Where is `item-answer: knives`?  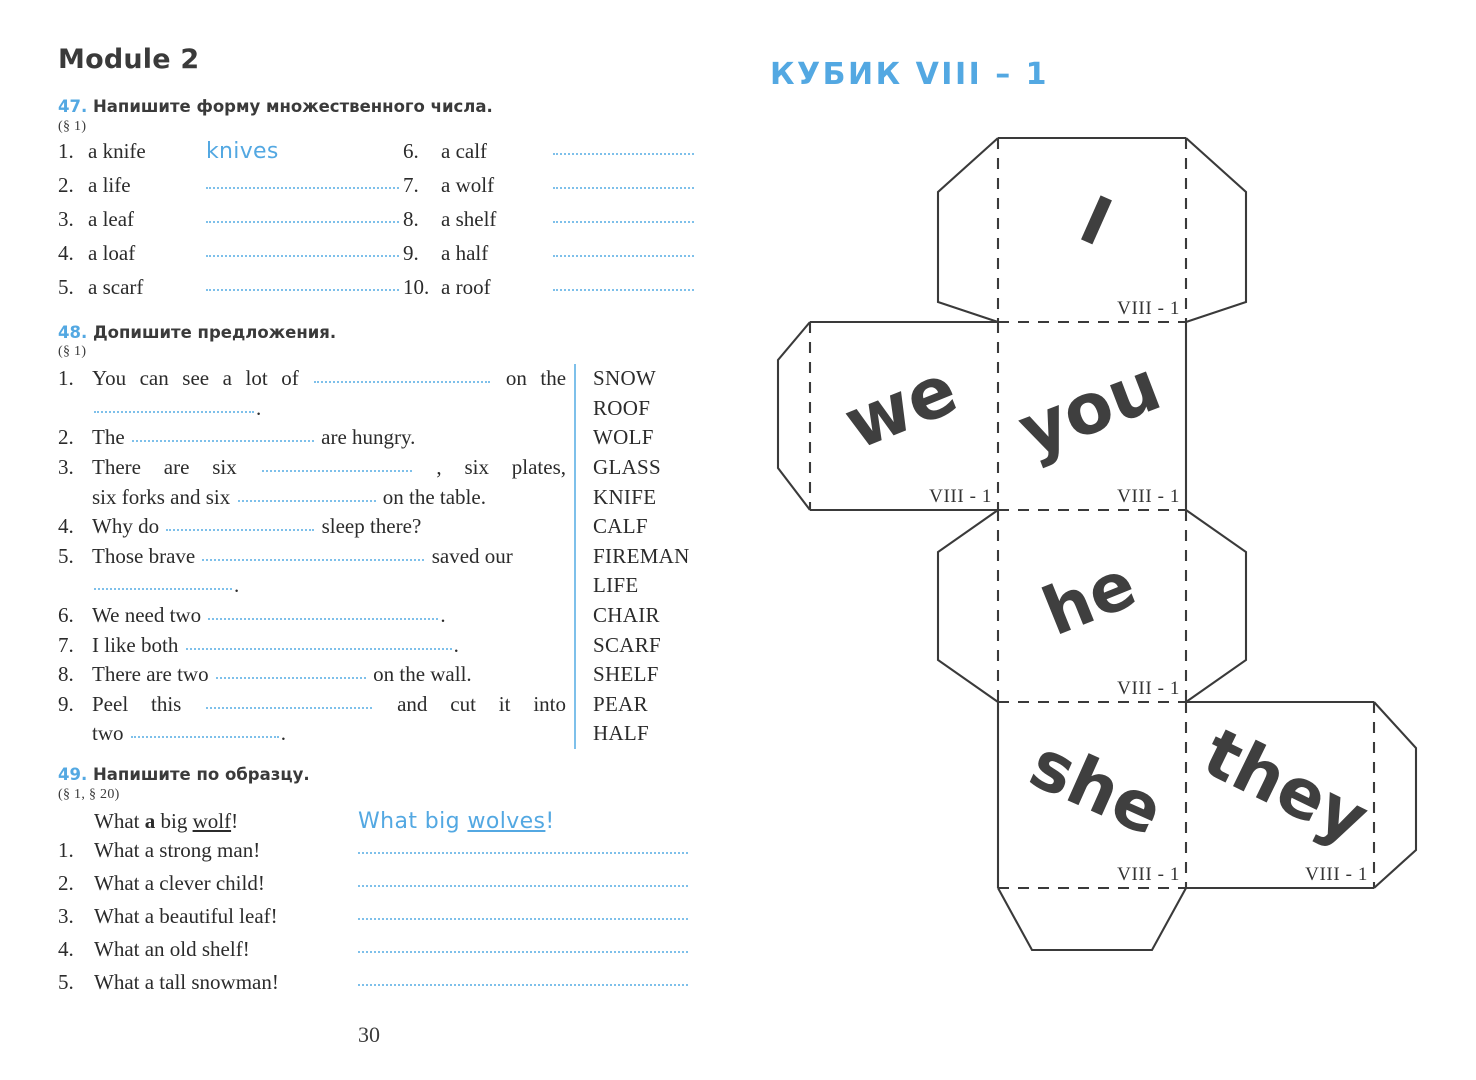 item-answer: knives is located at coordinates (242, 151).